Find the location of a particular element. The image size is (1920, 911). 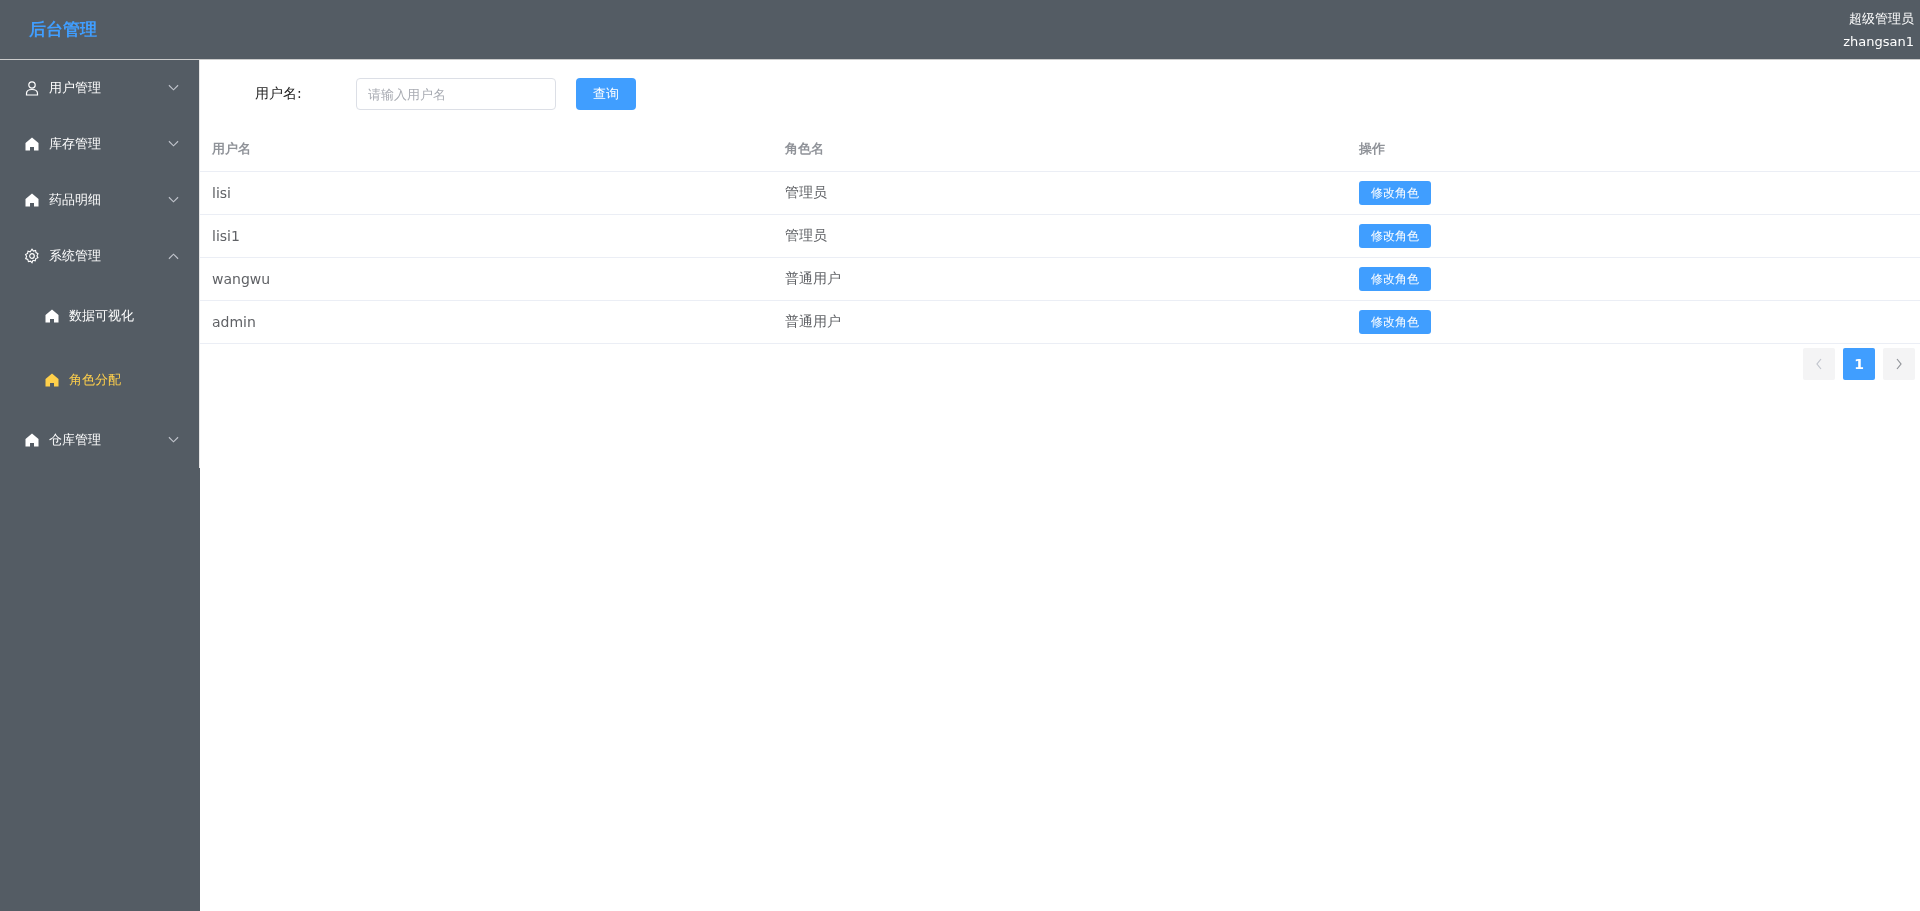

submenu-item: 角色分配 is located at coordinates (99, 380).